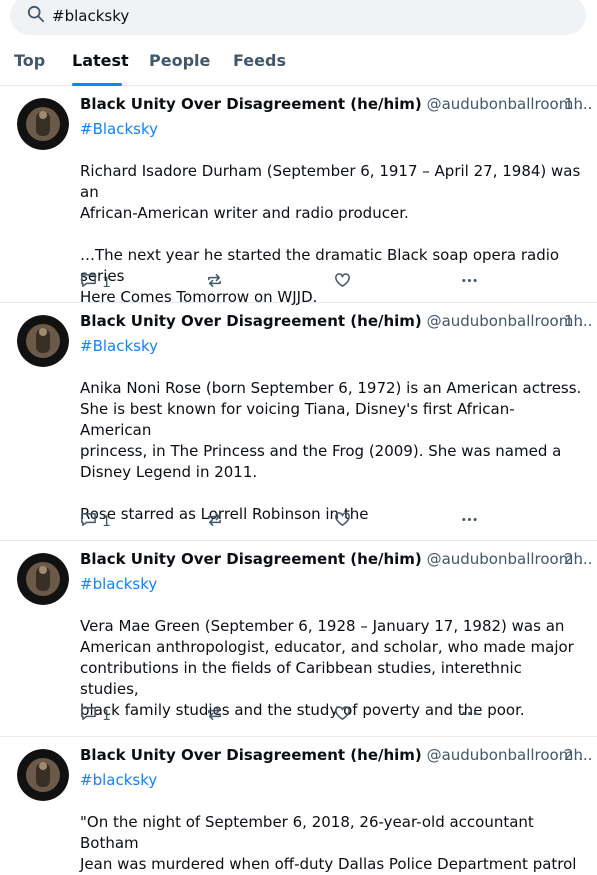  I want to click on search-area, so click(298, 18).